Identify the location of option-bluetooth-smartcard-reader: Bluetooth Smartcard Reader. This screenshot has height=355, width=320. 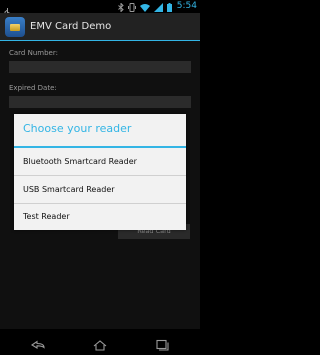
(100, 161).